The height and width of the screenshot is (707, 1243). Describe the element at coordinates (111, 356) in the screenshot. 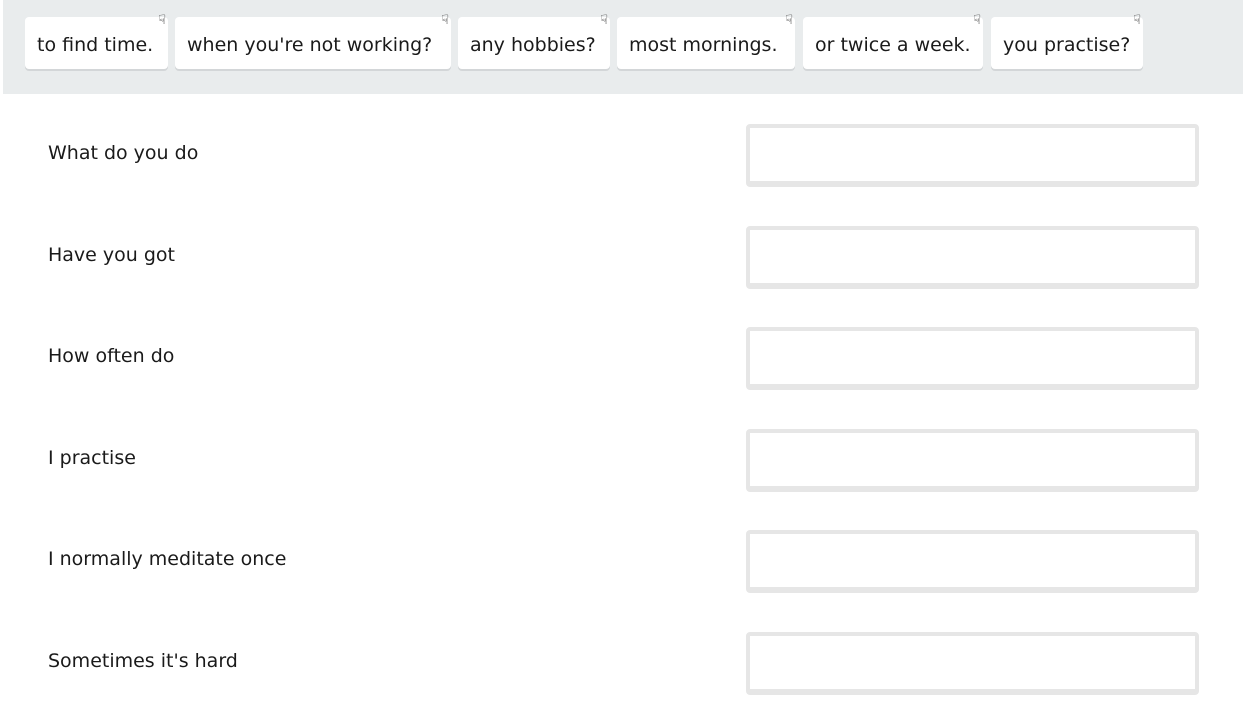

I see `prompt-text: How often do` at that location.